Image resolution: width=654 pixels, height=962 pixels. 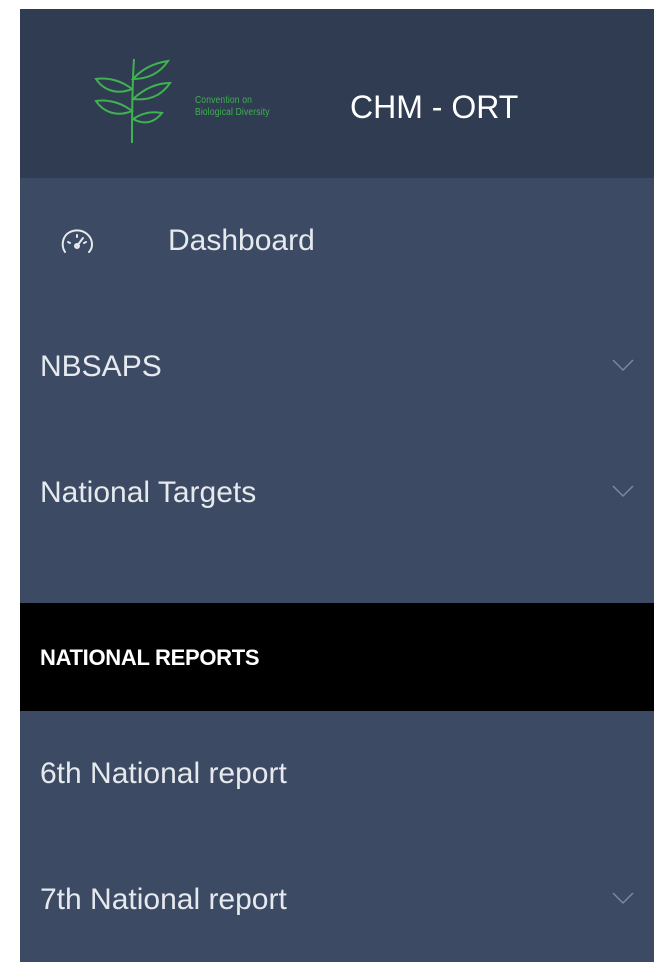 I want to click on cbd-leaf-logo-icon, so click(x=133, y=101).